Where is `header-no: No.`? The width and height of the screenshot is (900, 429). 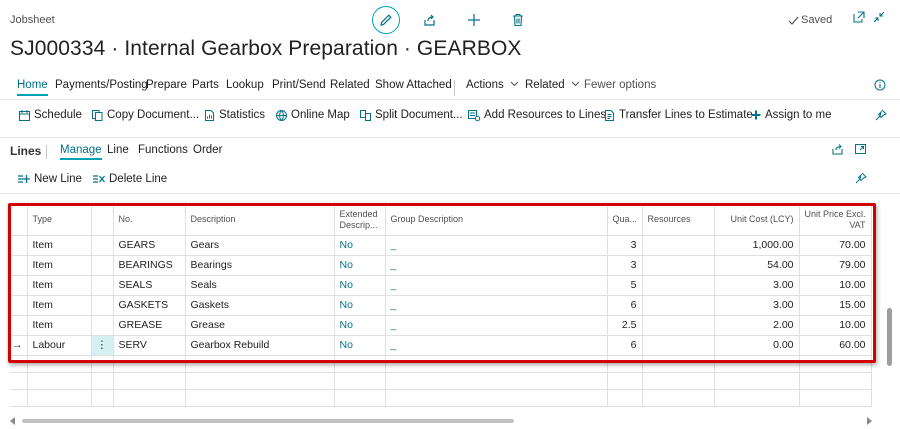
header-no: No. is located at coordinates (149, 220).